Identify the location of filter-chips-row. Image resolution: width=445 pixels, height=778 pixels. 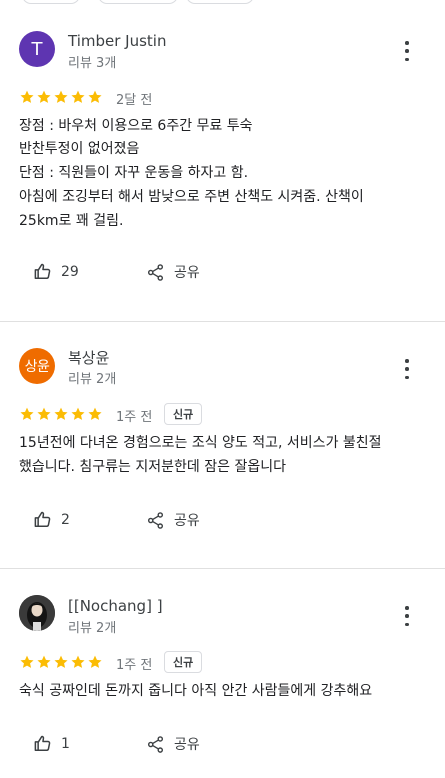
(142, 2).